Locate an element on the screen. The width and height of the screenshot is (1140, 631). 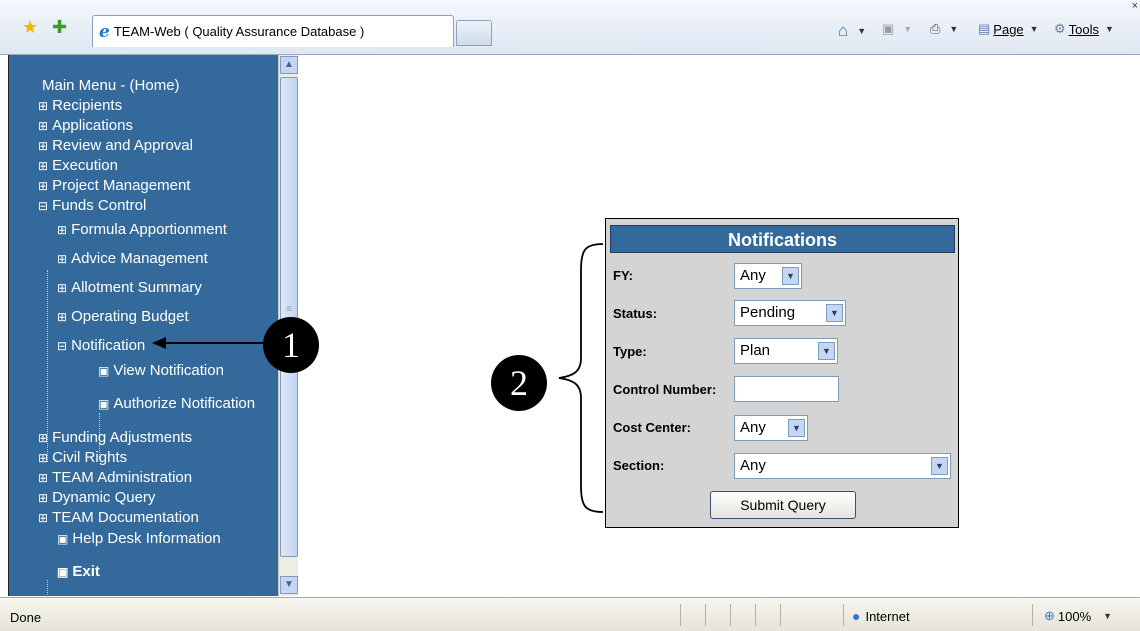
tools-menu: ⚙ Tools ▼ is located at coordinates (1084, 29).